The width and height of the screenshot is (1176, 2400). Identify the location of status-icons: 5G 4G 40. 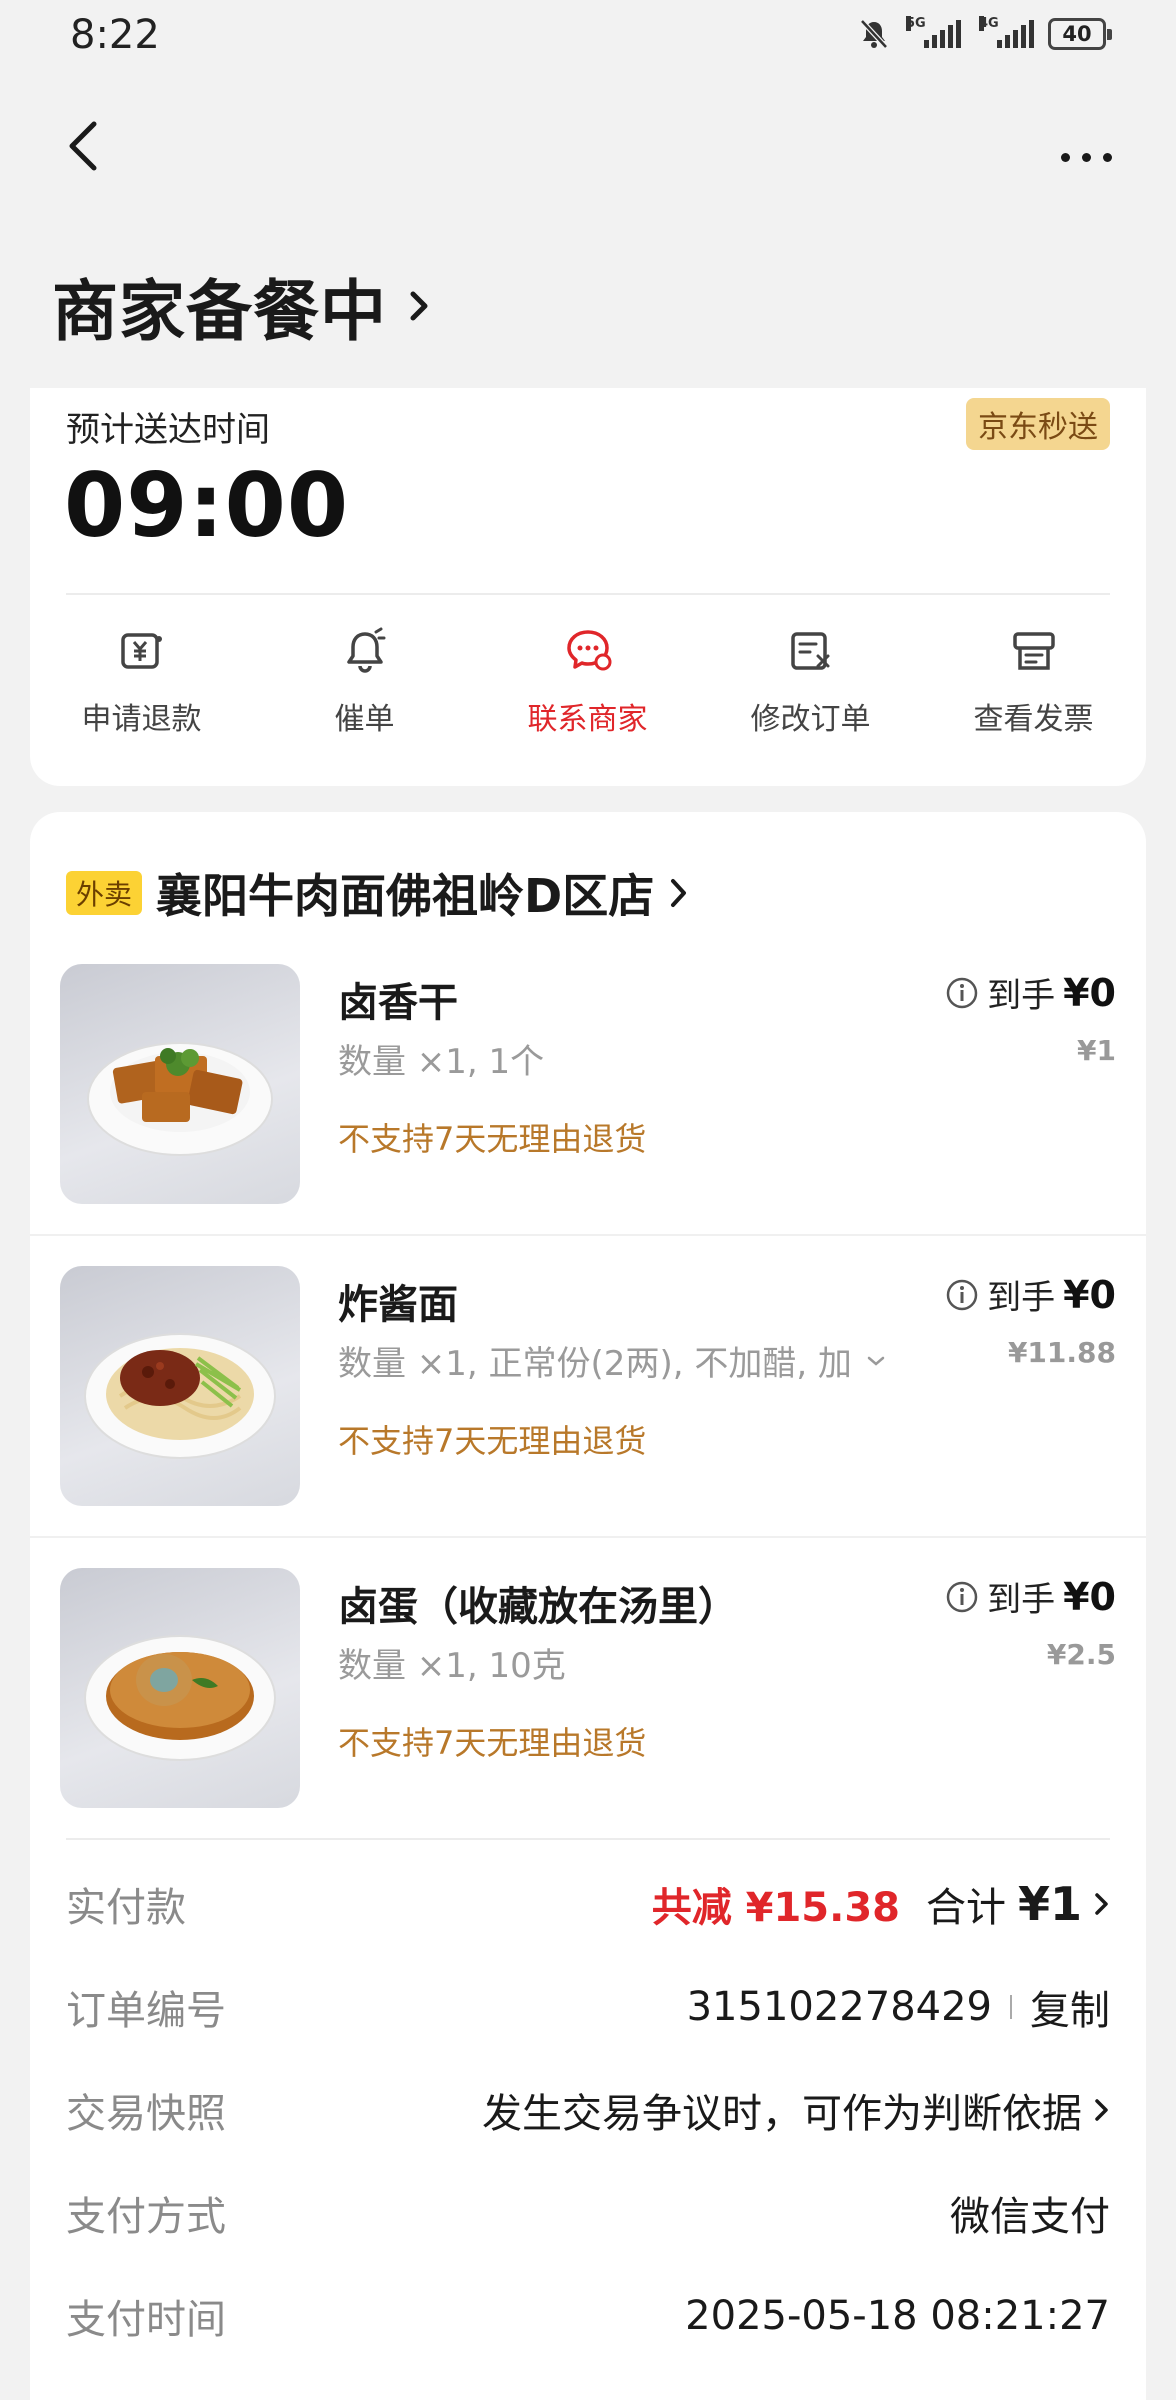
(985, 33).